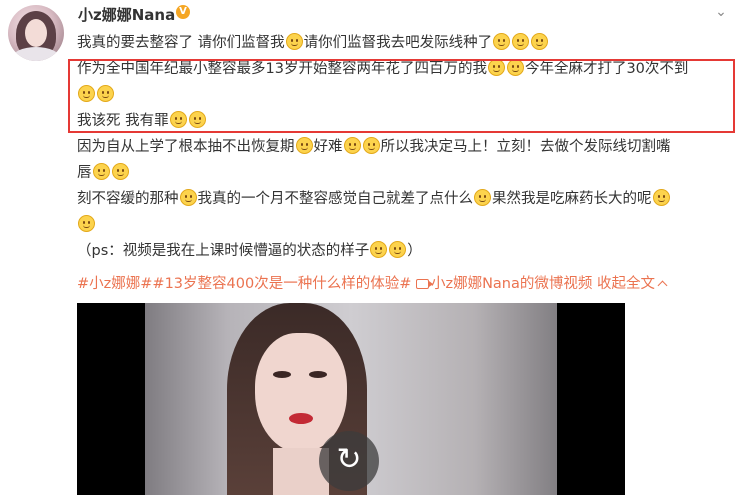  Describe the element at coordinates (349, 461) in the screenshot. I see `replay-icon: ↻` at that location.